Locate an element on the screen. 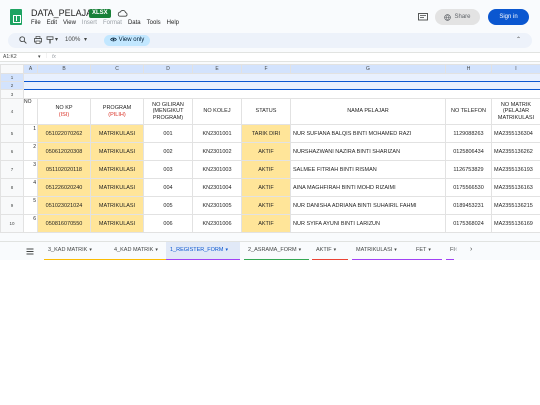 The width and height of the screenshot is (540, 405). sheets-logo-icon is located at coordinates (16, 17).